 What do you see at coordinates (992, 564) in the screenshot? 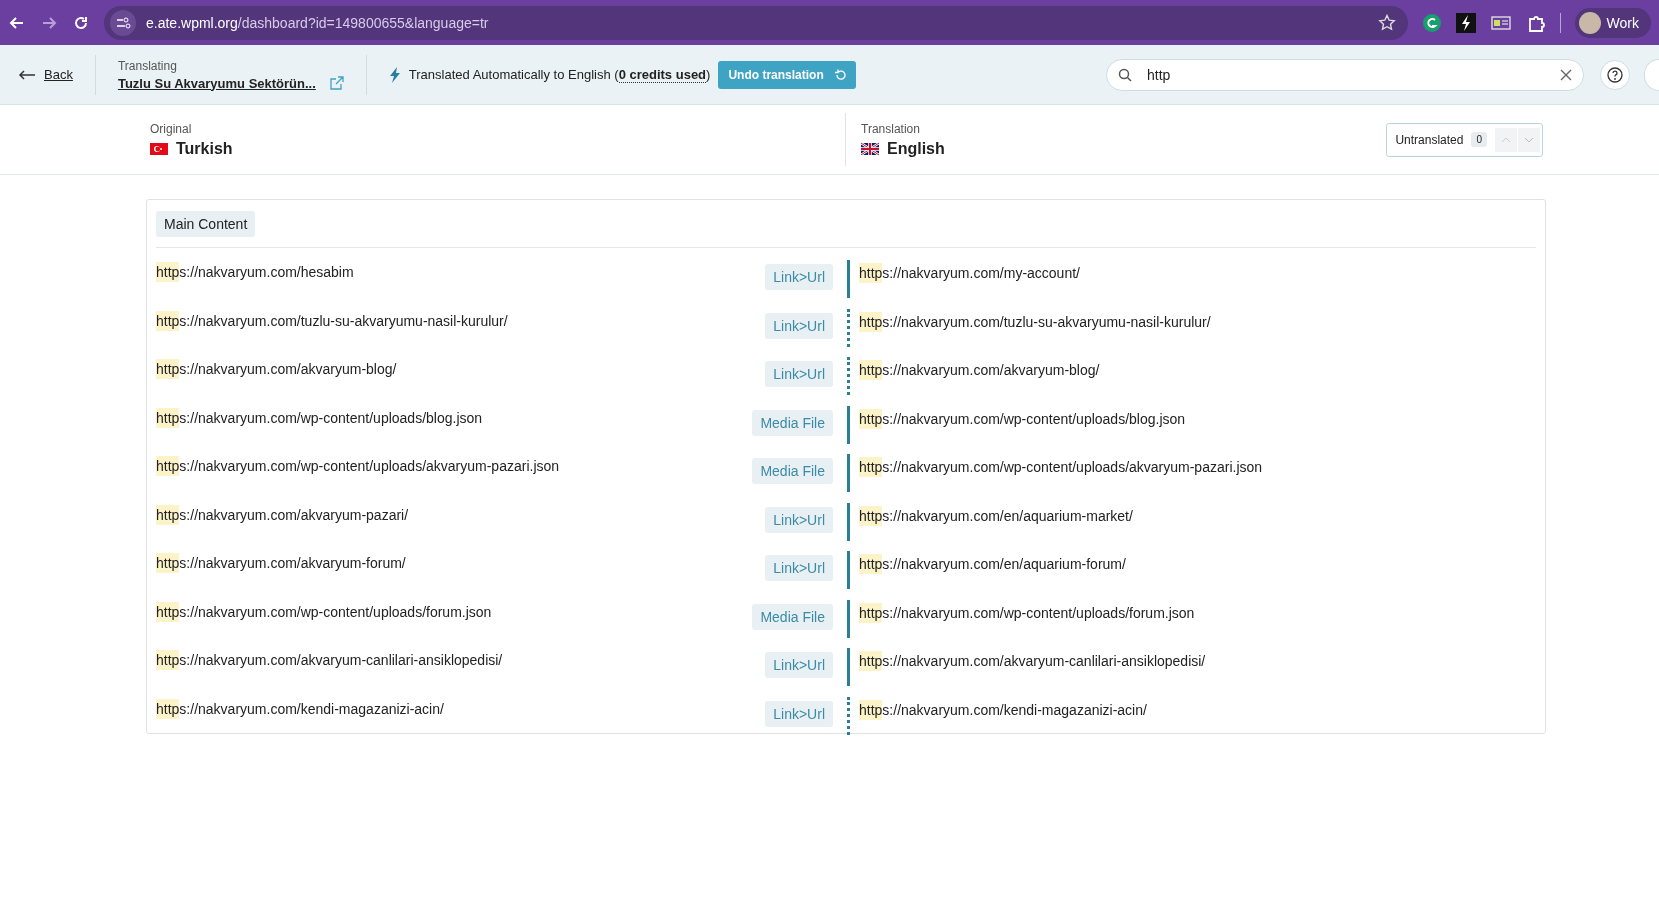
I see `translation-text: https://nakvaryum.com/en/aquarium-forum/` at bounding box center [992, 564].